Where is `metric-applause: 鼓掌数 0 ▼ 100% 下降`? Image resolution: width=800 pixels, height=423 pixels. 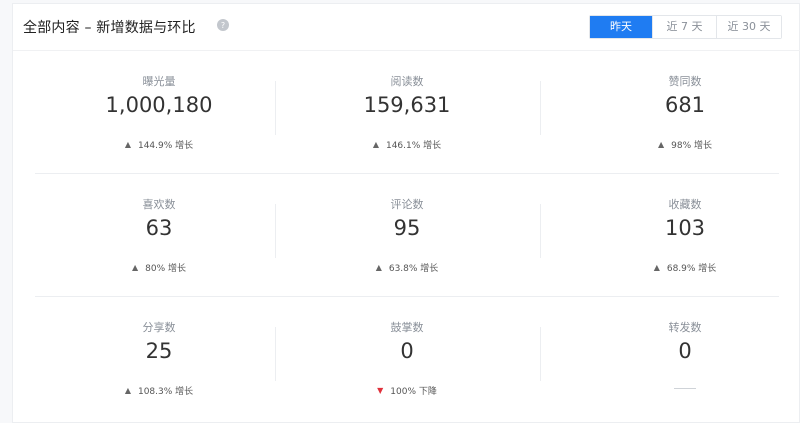 metric-applause: 鼓掌数 0 ▼ 100% 下降 is located at coordinates (407, 358).